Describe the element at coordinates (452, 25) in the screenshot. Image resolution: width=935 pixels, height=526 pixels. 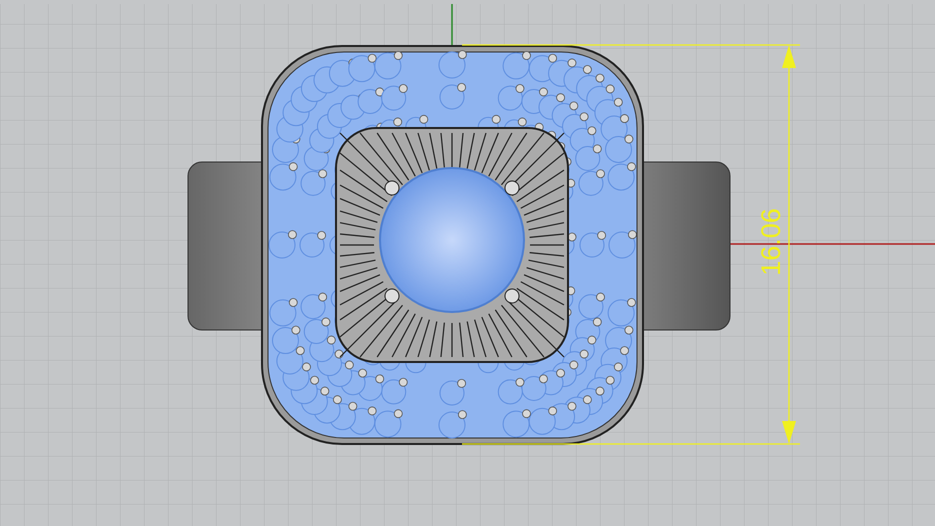
I see `y-axis-line` at that location.